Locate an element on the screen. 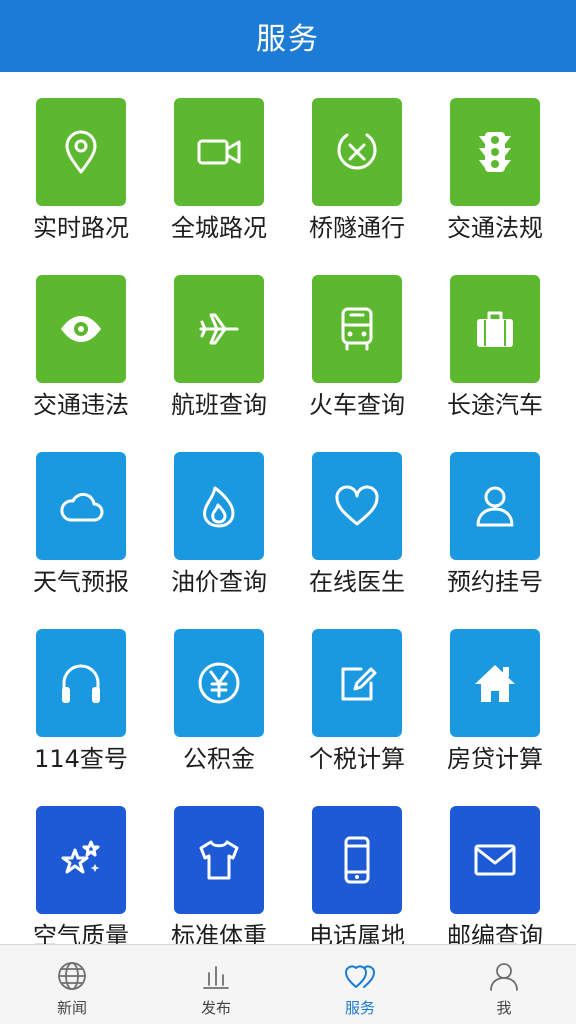 Image resolution: width=576 pixels, height=1024 pixels. service-label: 114查号 is located at coordinates (81, 759).